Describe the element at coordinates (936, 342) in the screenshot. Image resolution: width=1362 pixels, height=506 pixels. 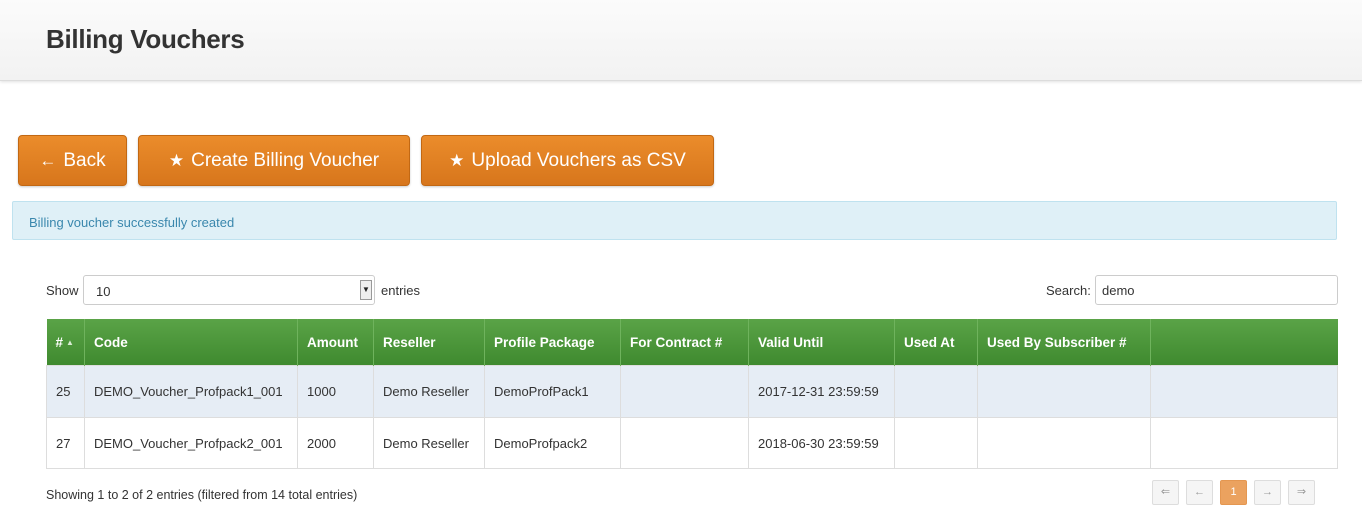
I see `column-header-used-at: Used At` at that location.